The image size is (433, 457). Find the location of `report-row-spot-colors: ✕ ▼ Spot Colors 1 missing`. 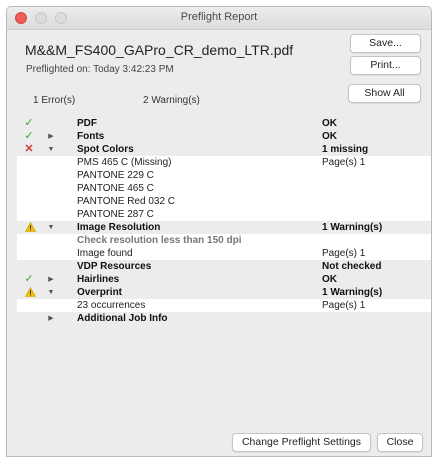

report-row-spot-colors: ✕ ▼ Spot Colors 1 missing is located at coordinates (224, 149).